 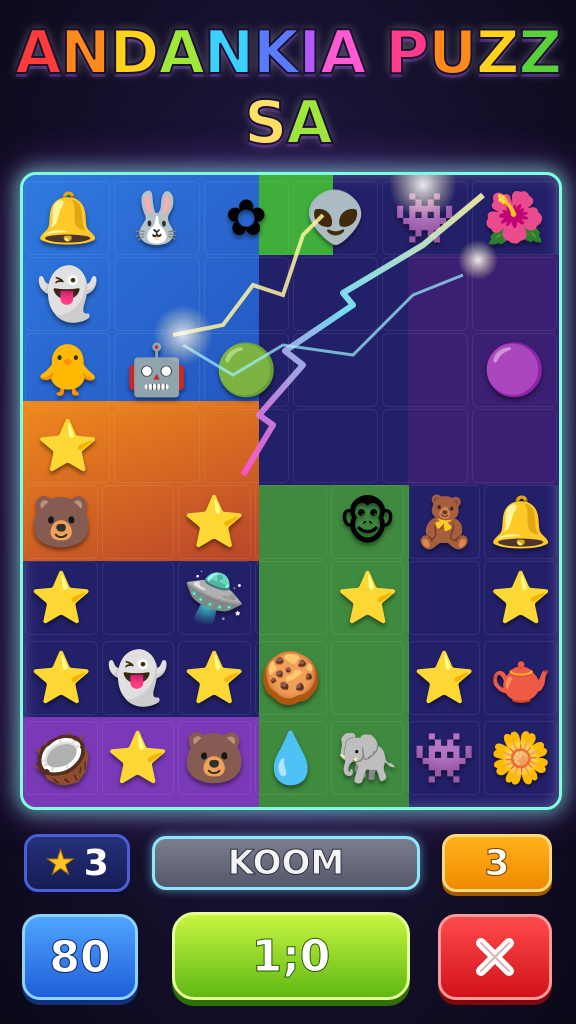 What do you see at coordinates (310, 53) in the screenshot?
I see `title-letter: I` at bounding box center [310, 53].